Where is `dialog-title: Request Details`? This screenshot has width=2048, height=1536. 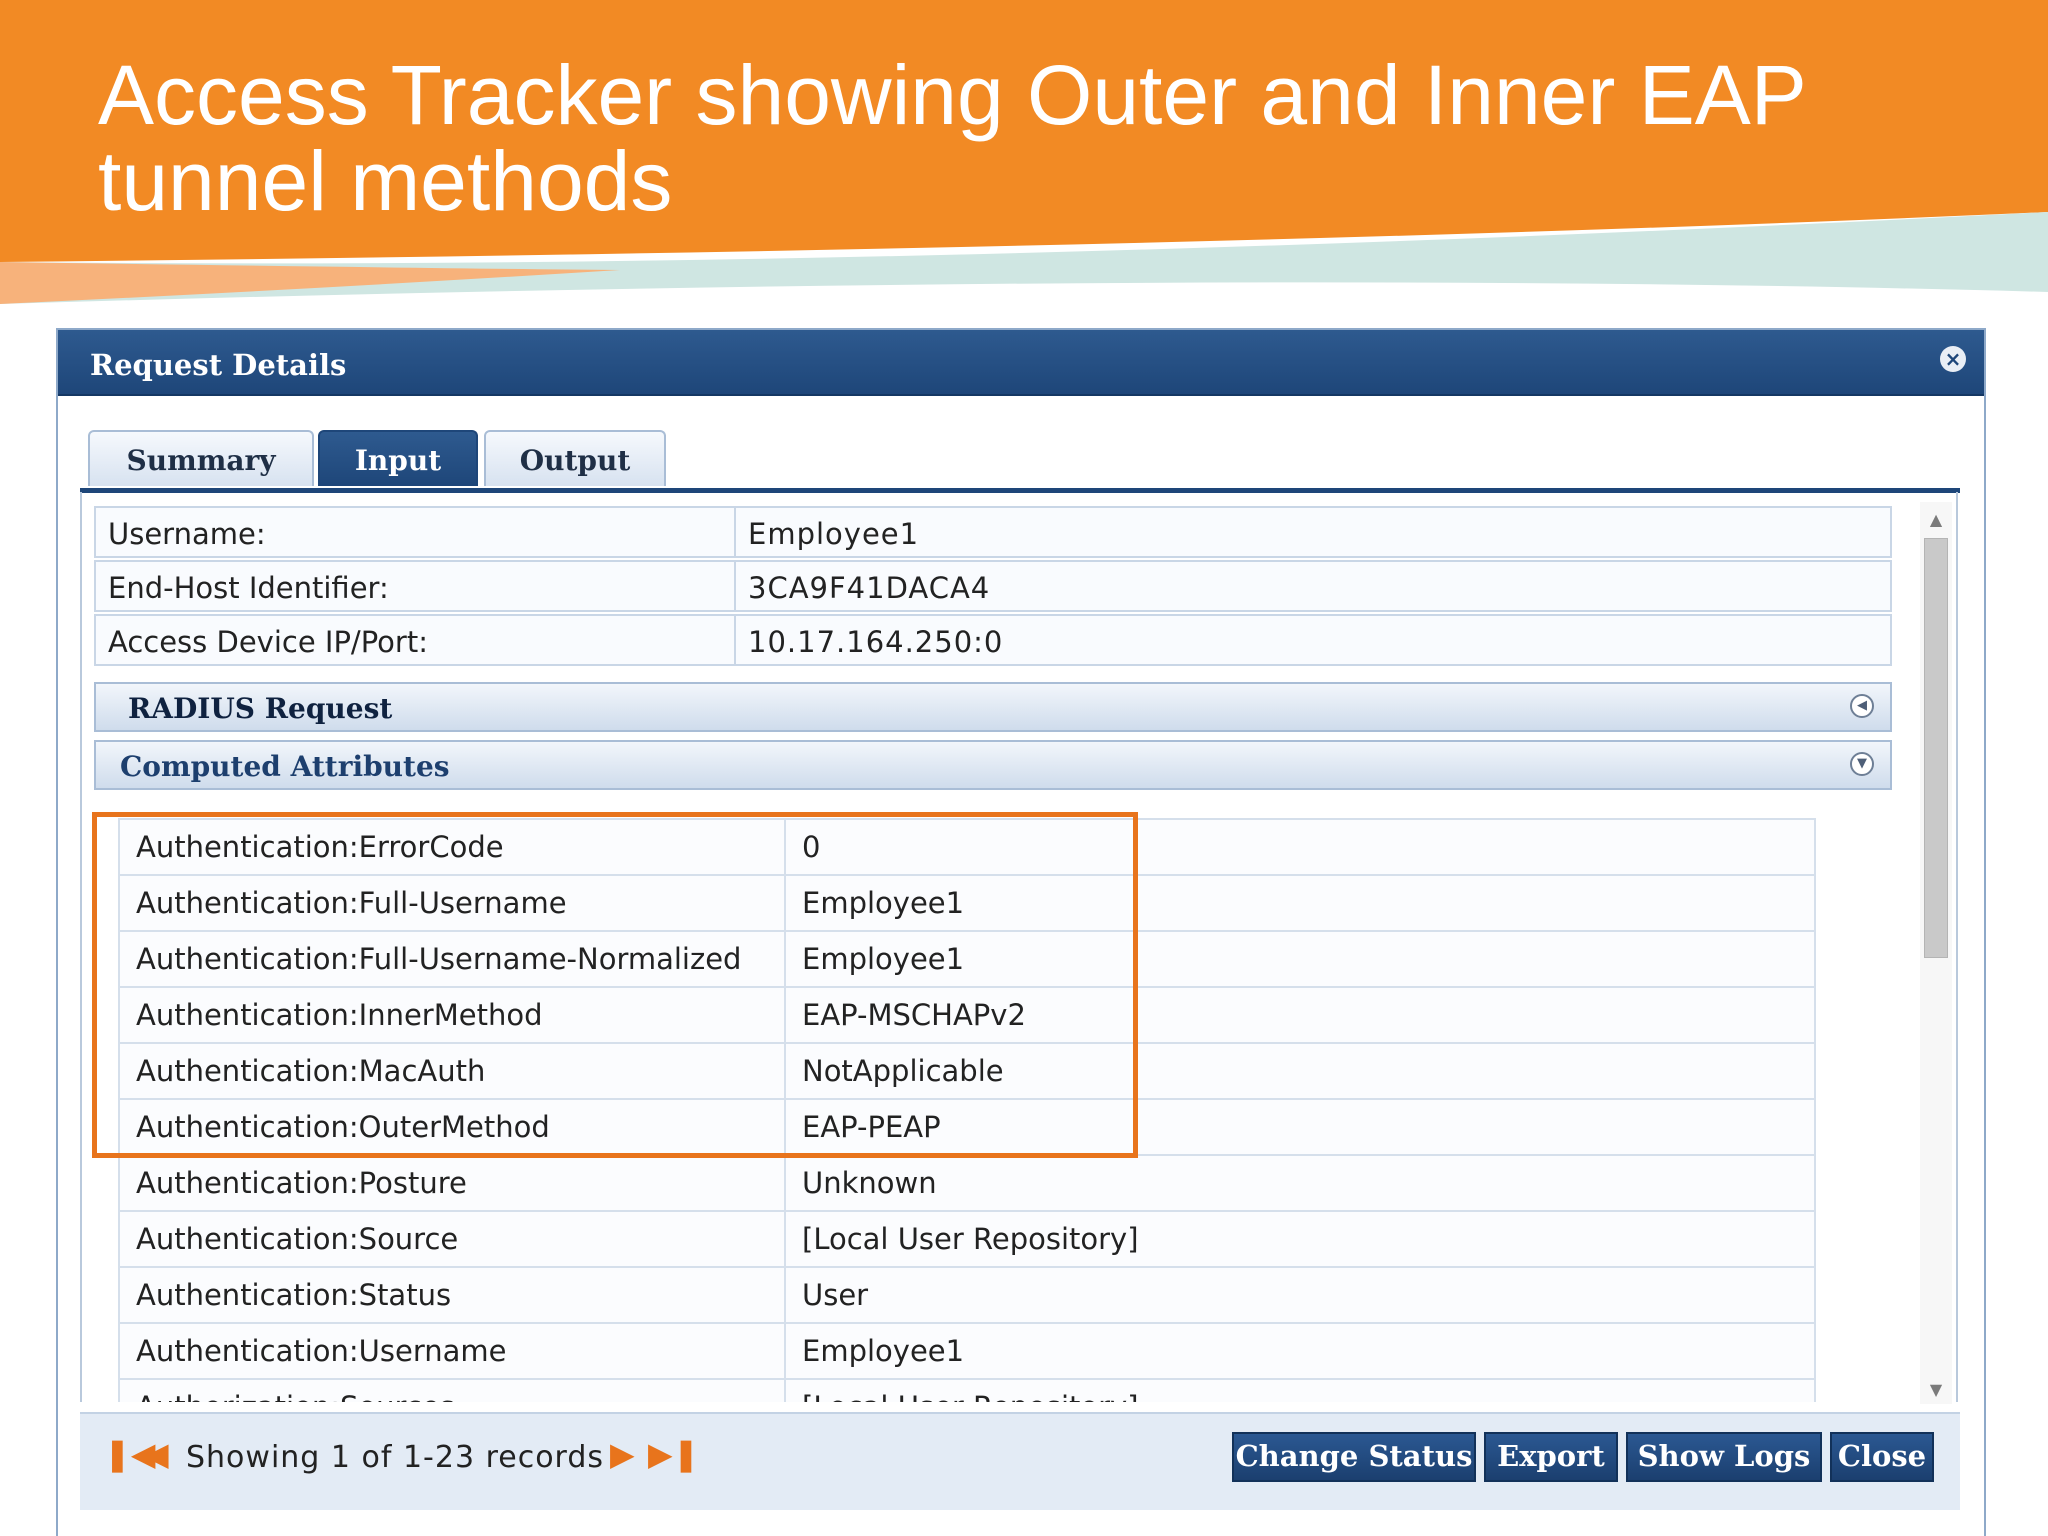
dialog-title: Request Details is located at coordinates (218, 365).